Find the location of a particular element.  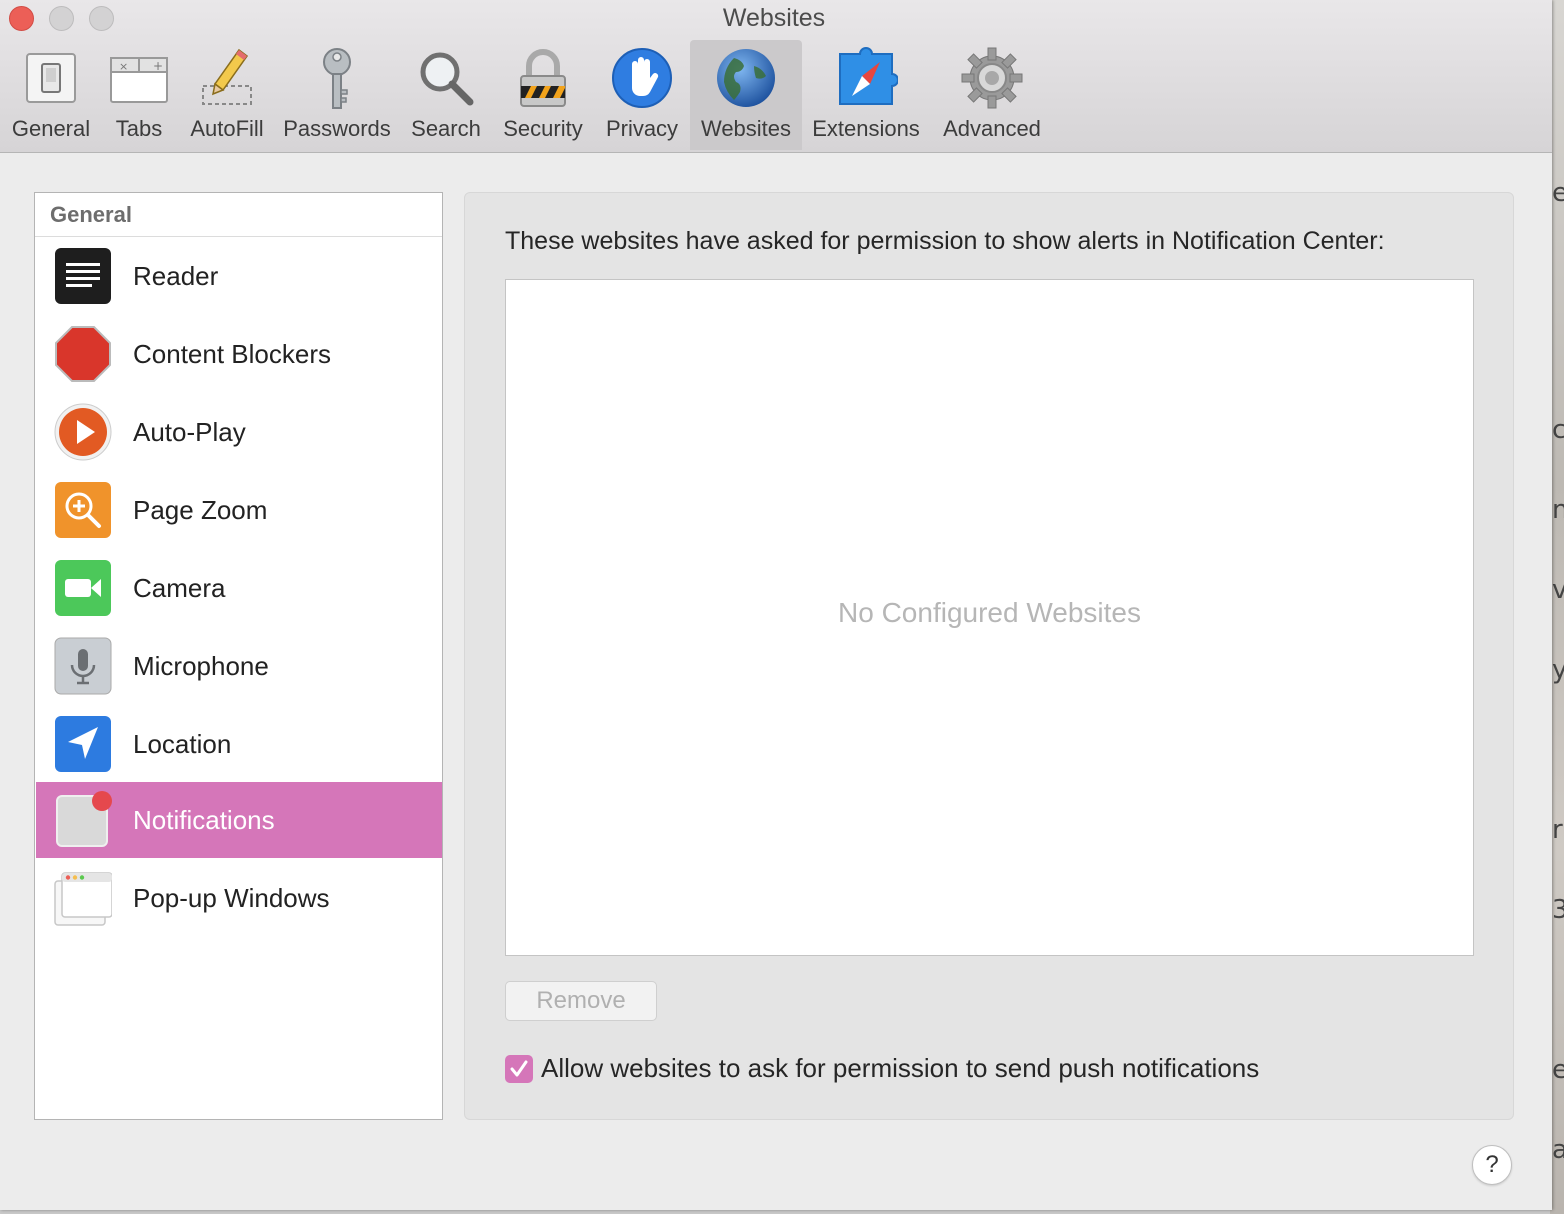

sidebar-item-label: Location is located at coordinates (182, 744).